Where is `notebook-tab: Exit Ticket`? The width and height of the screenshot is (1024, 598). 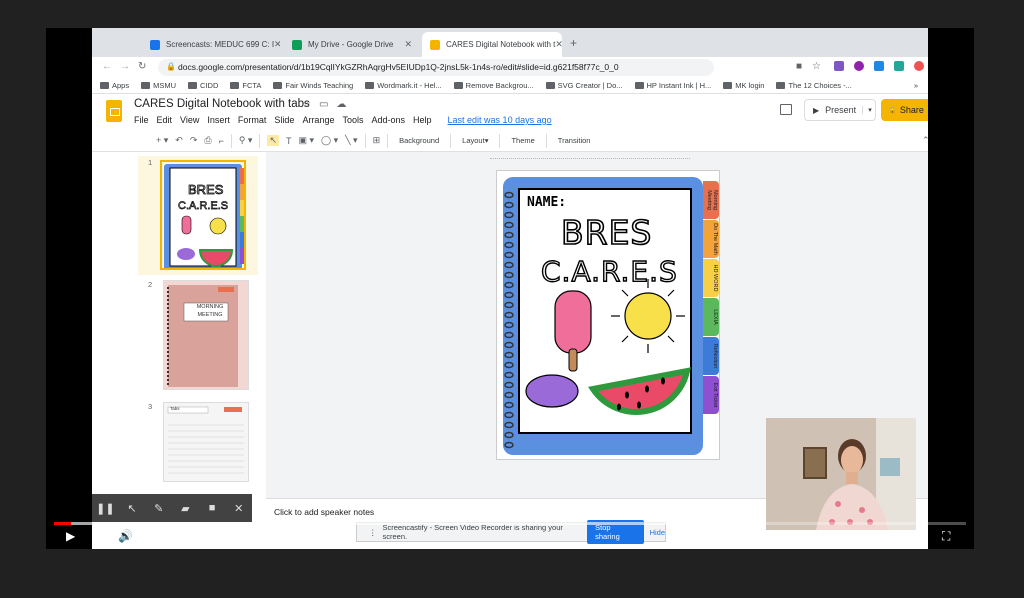 notebook-tab: Exit Ticket is located at coordinates (711, 395).